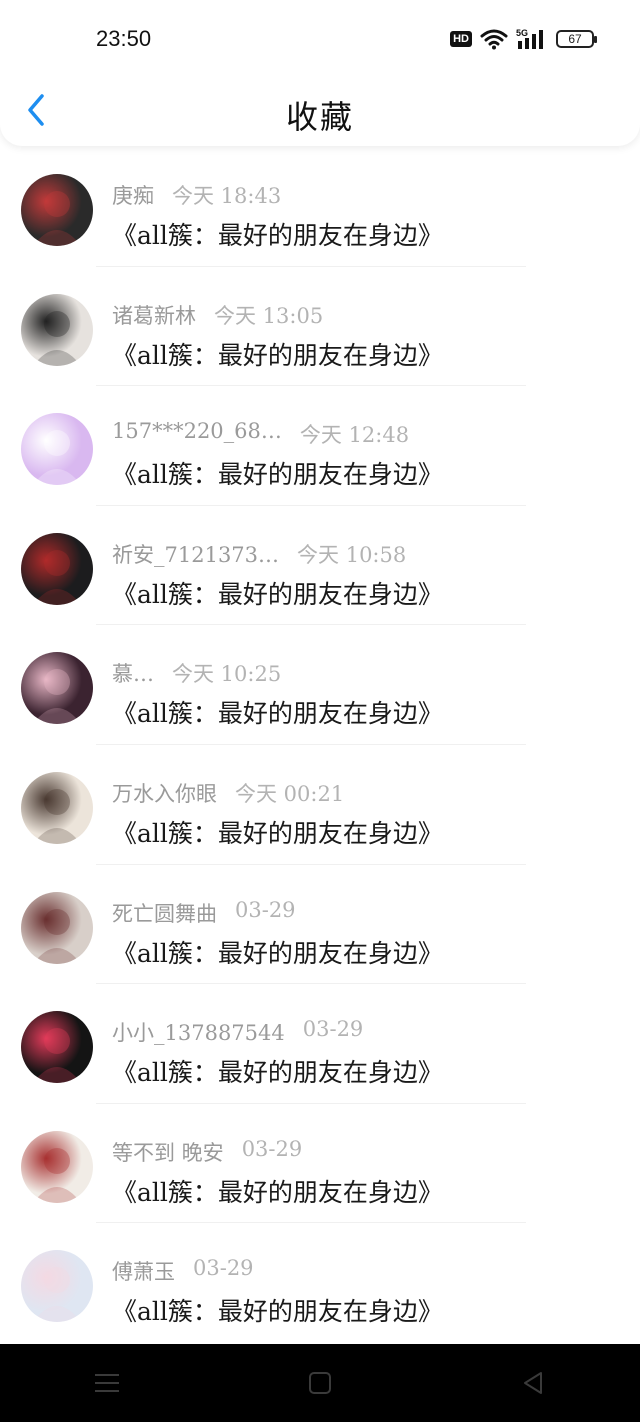 This screenshot has width=640, height=1422. What do you see at coordinates (183, 1271) in the screenshot?
I see `favorite-meta: 傅萧玉 03-29` at bounding box center [183, 1271].